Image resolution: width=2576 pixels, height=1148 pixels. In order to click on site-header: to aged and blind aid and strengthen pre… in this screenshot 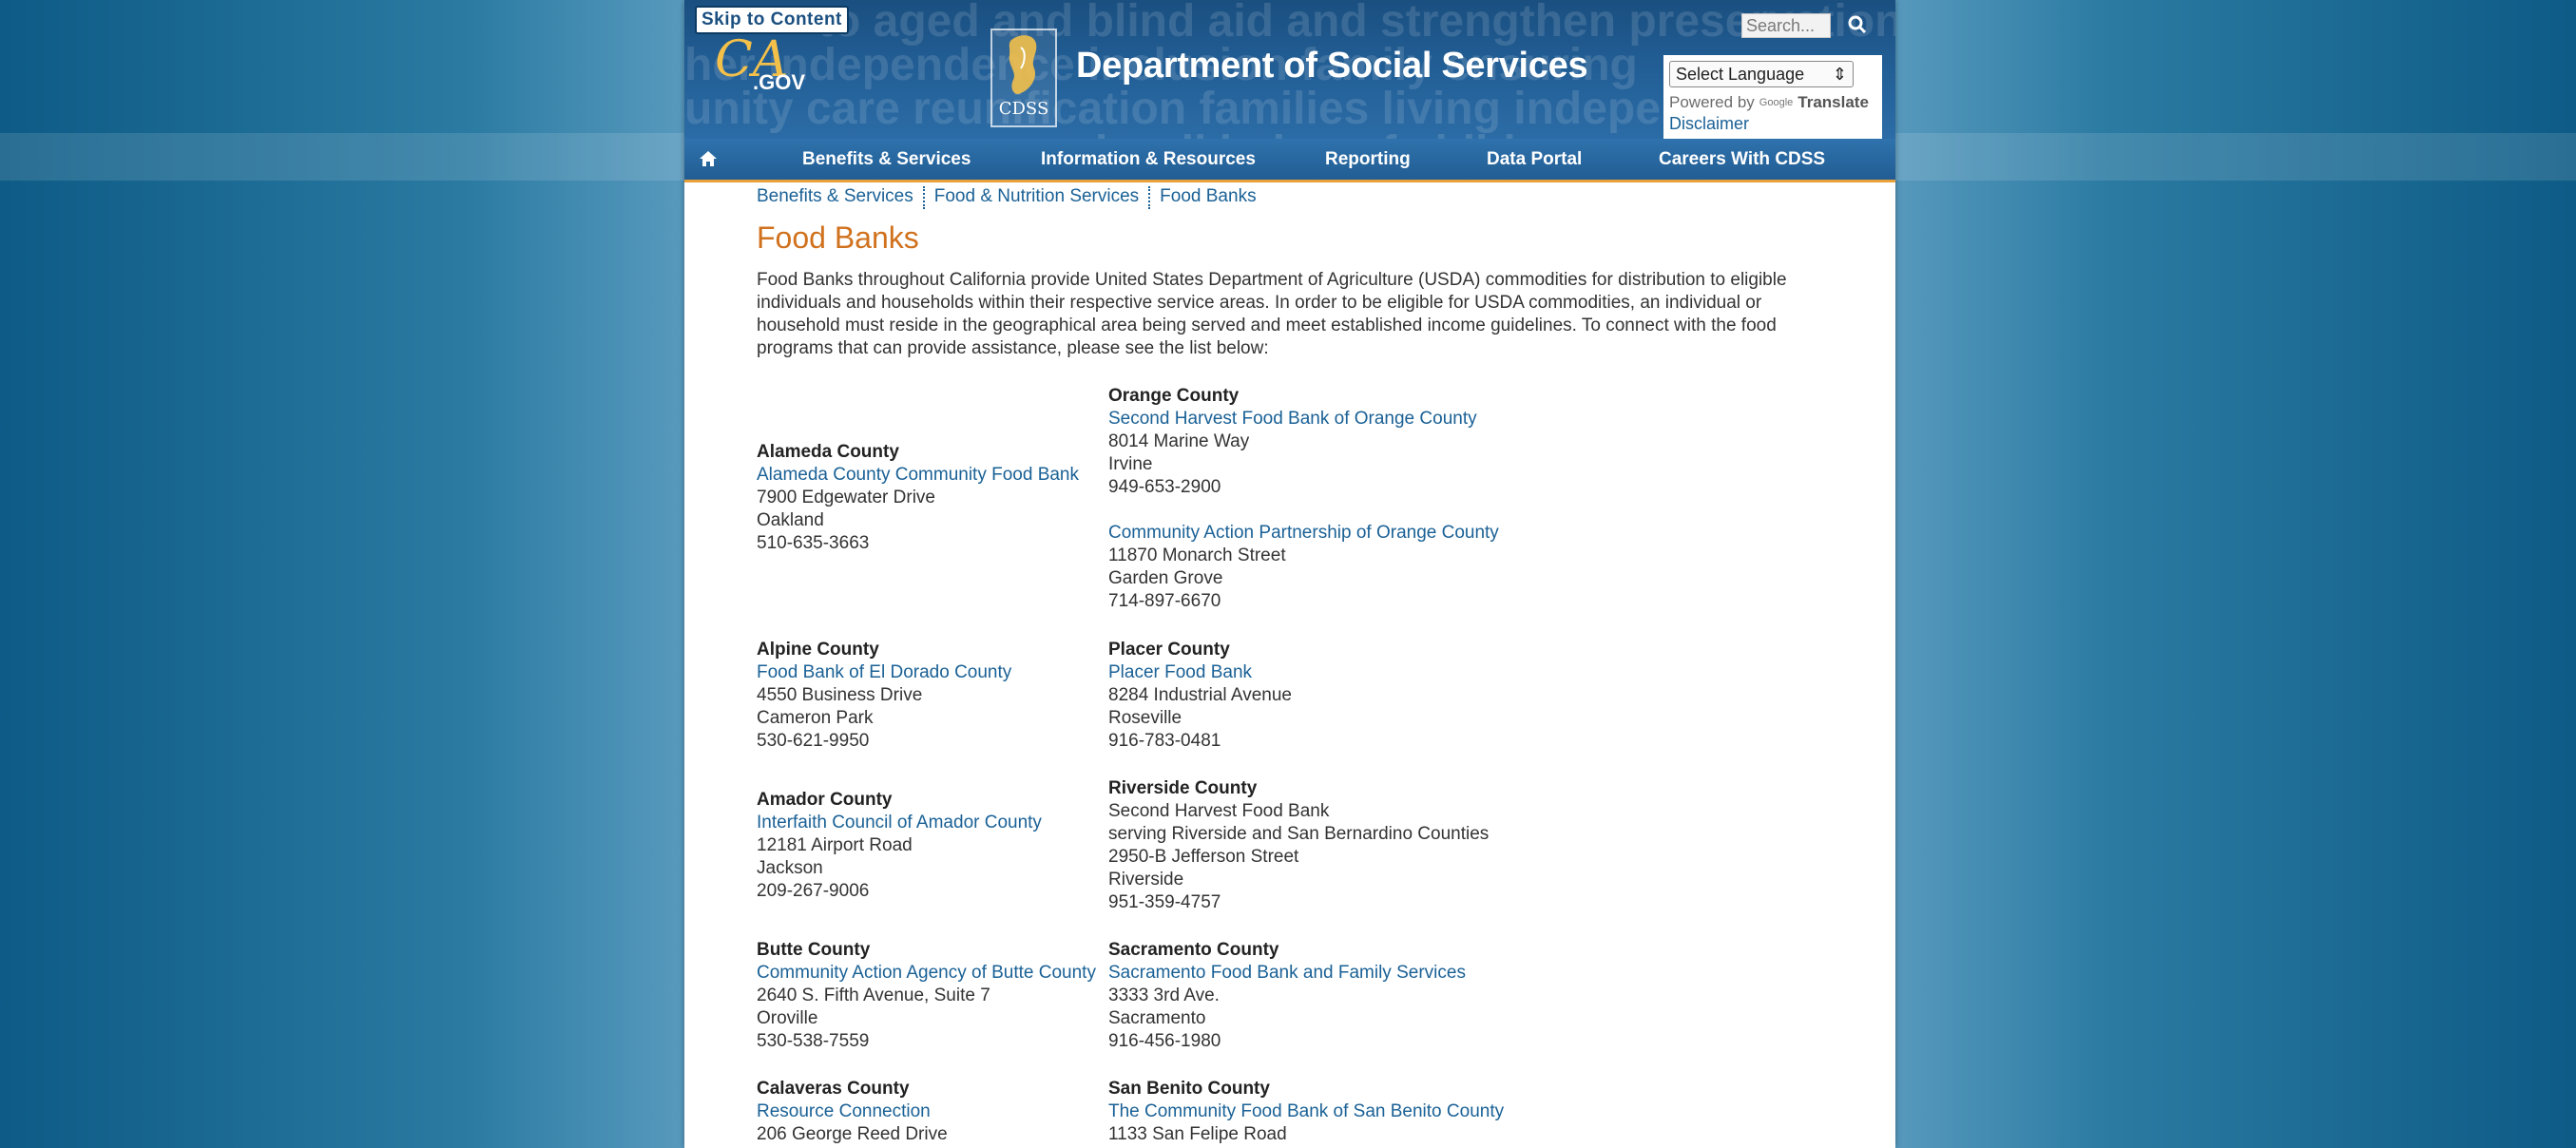, I will do `click(1289, 69)`.